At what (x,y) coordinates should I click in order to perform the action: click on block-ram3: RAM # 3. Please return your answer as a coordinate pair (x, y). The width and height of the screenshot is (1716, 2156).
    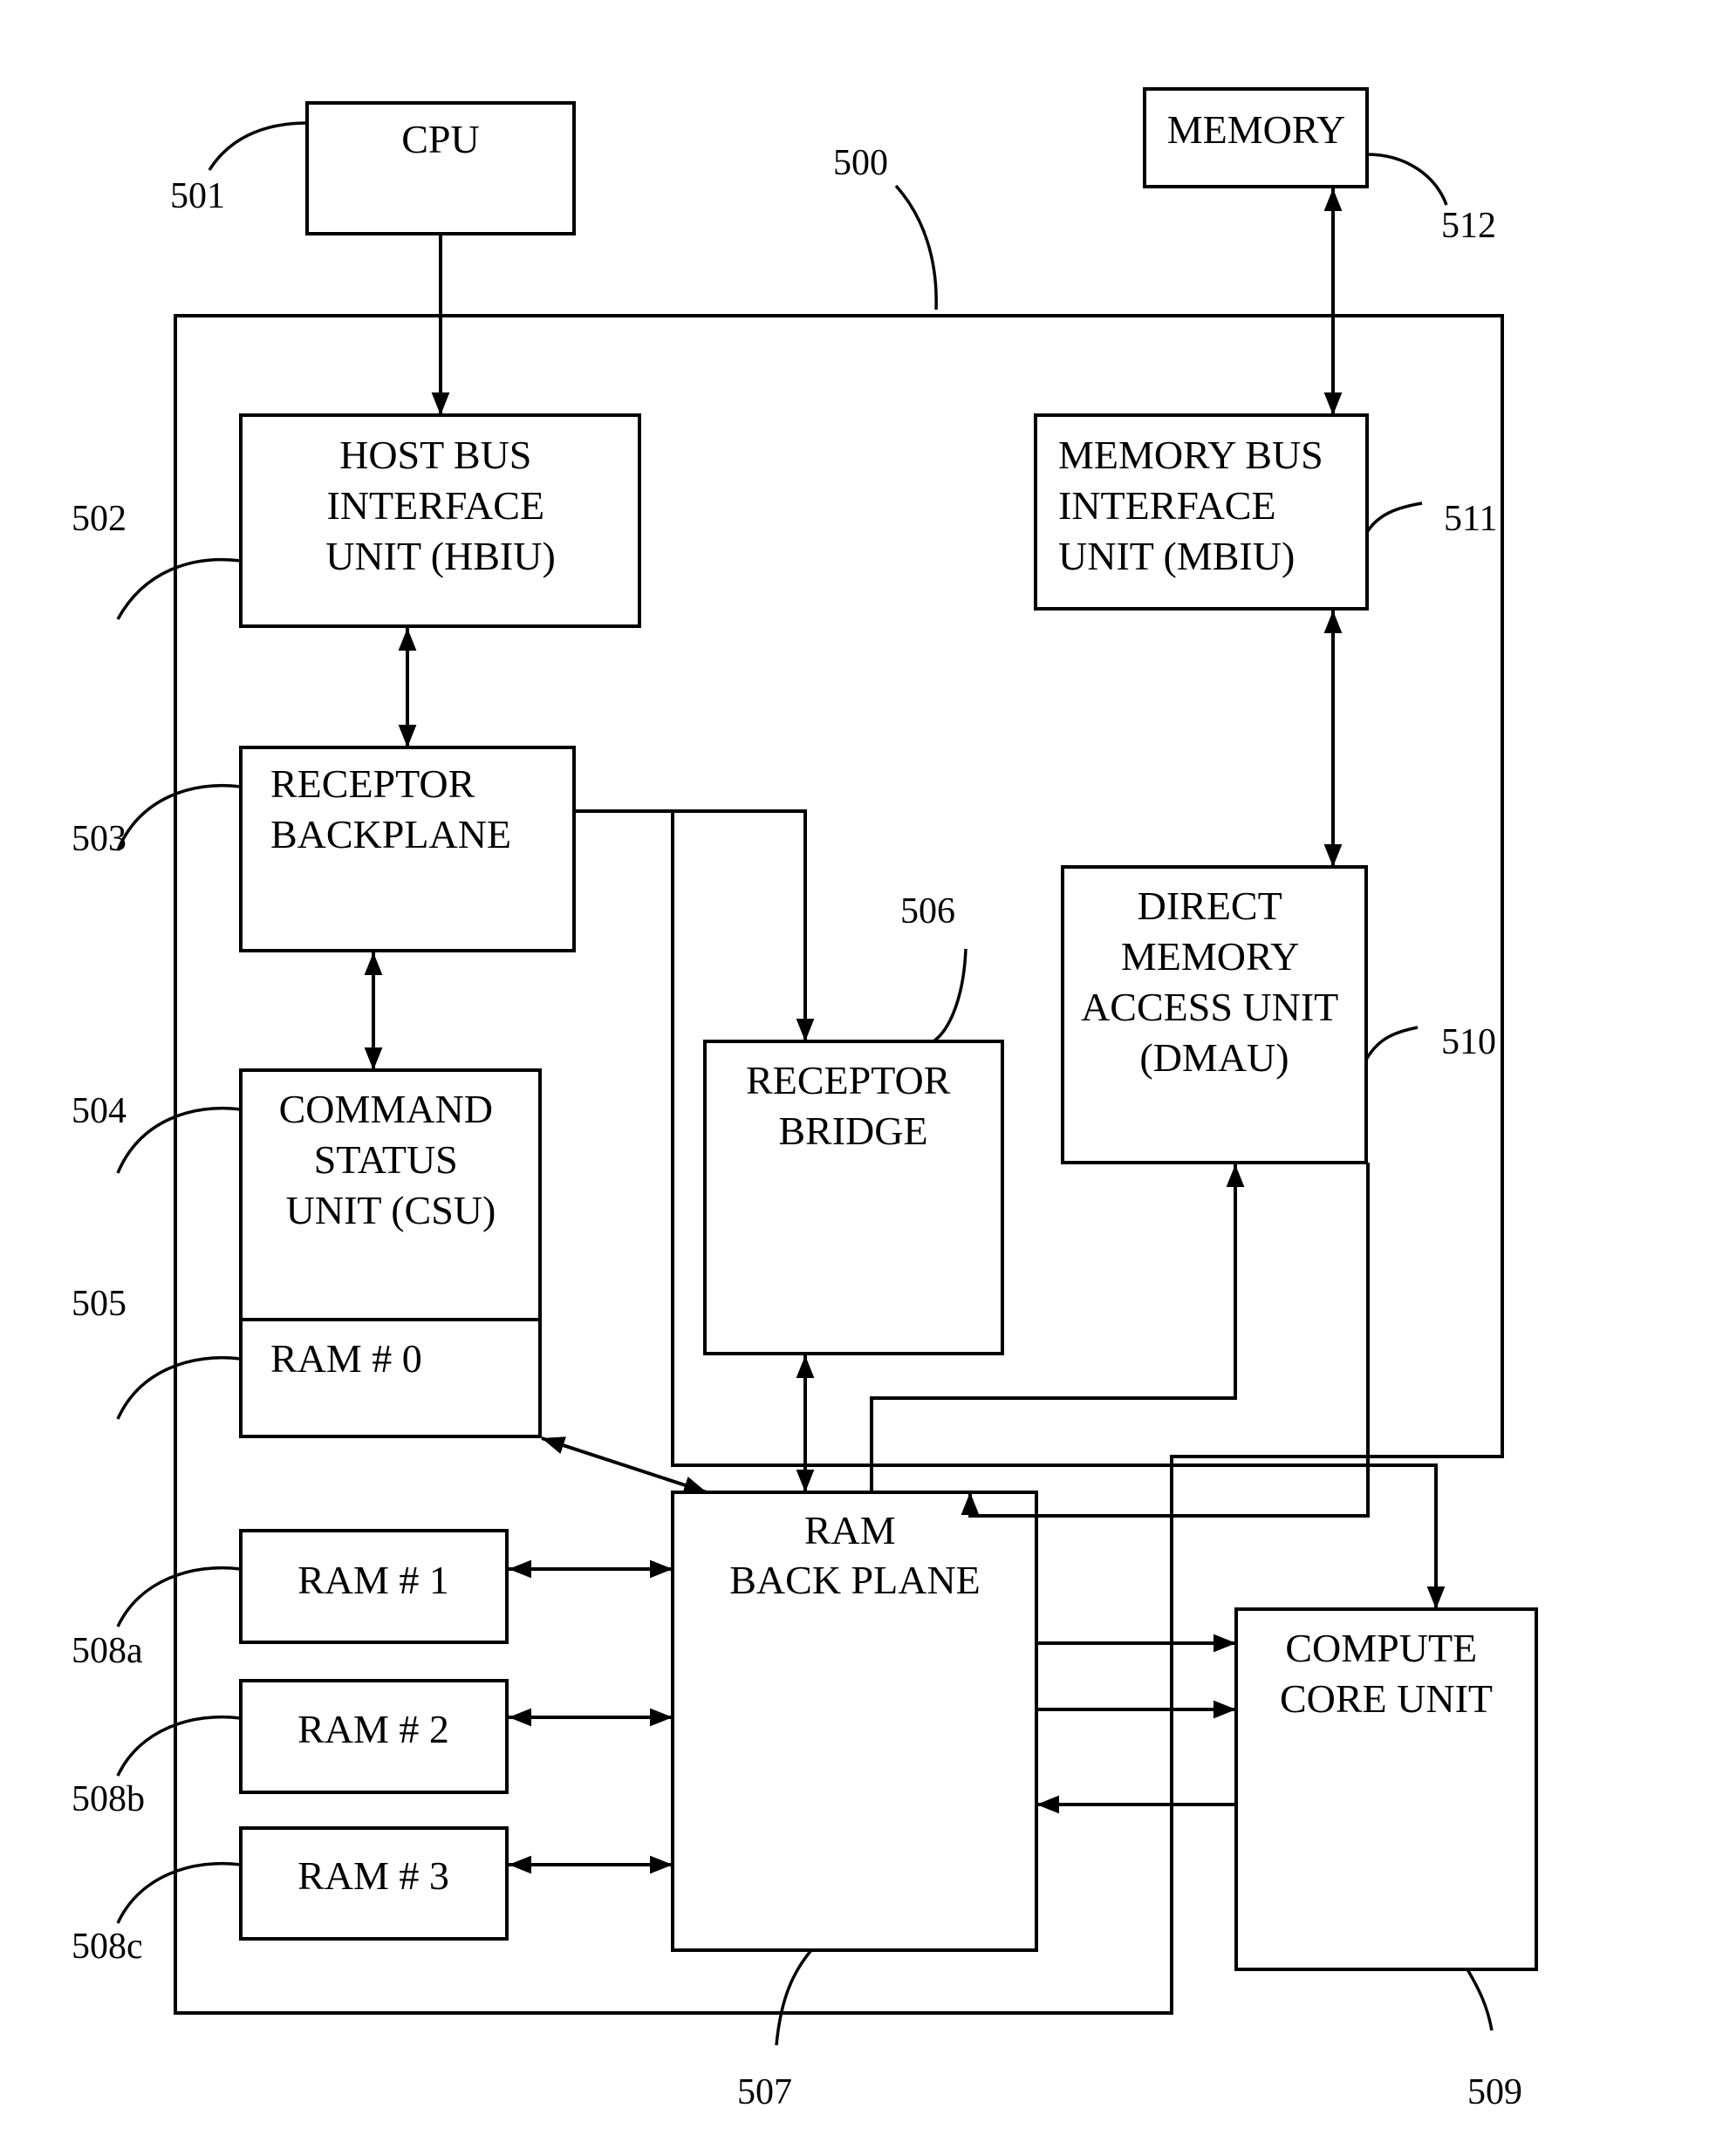
    Looking at the image, I should click on (374, 1883).